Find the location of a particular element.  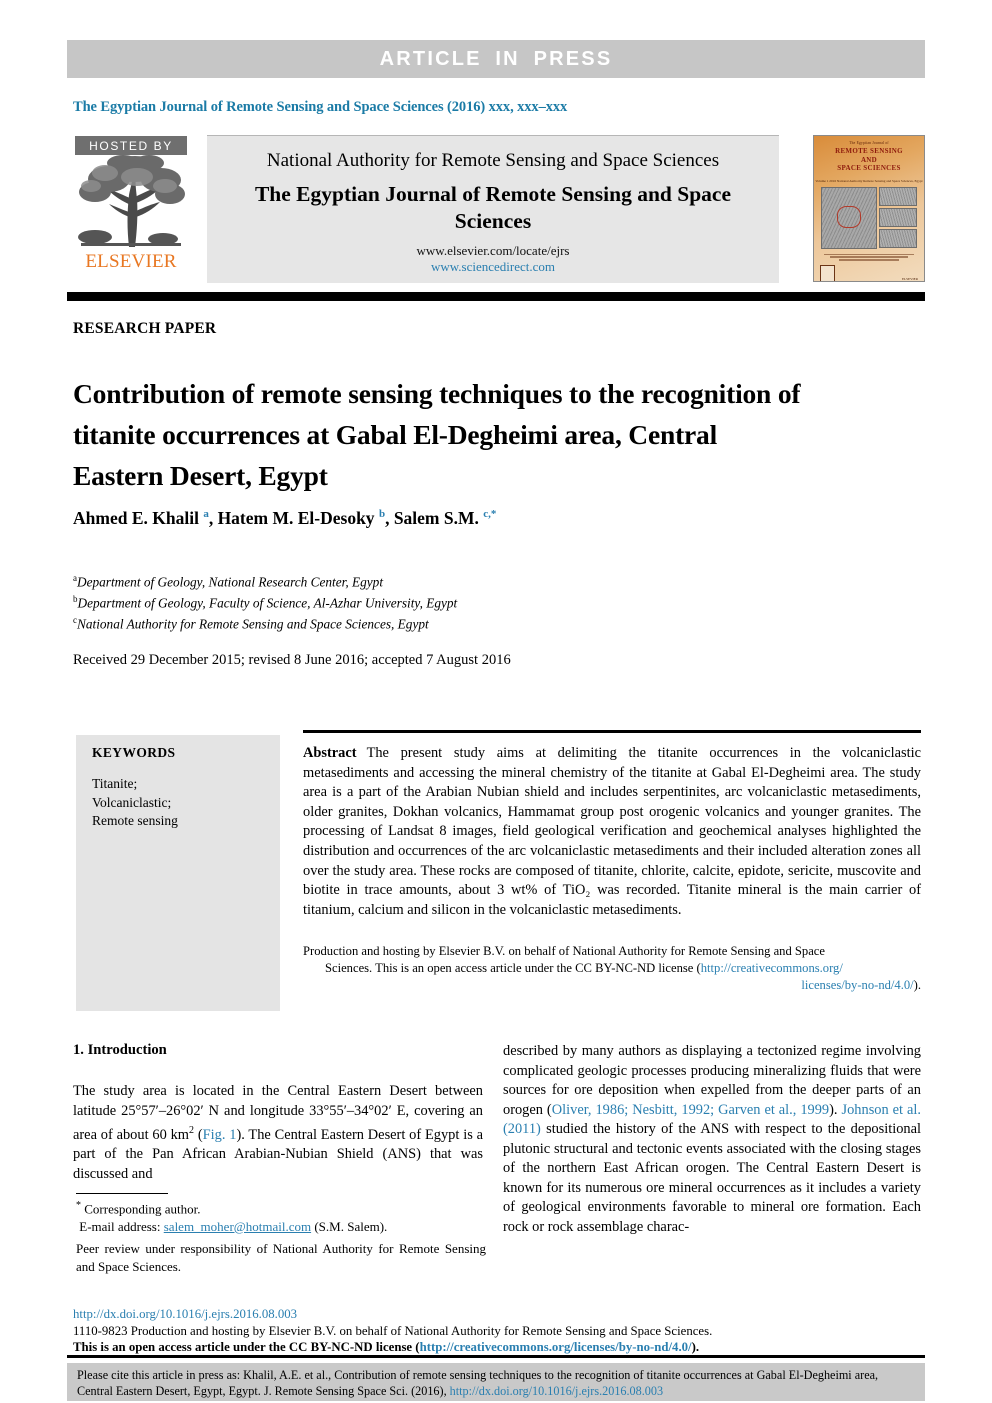

keywords-heading: KEYWORDS is located at coordinates (134, 752).